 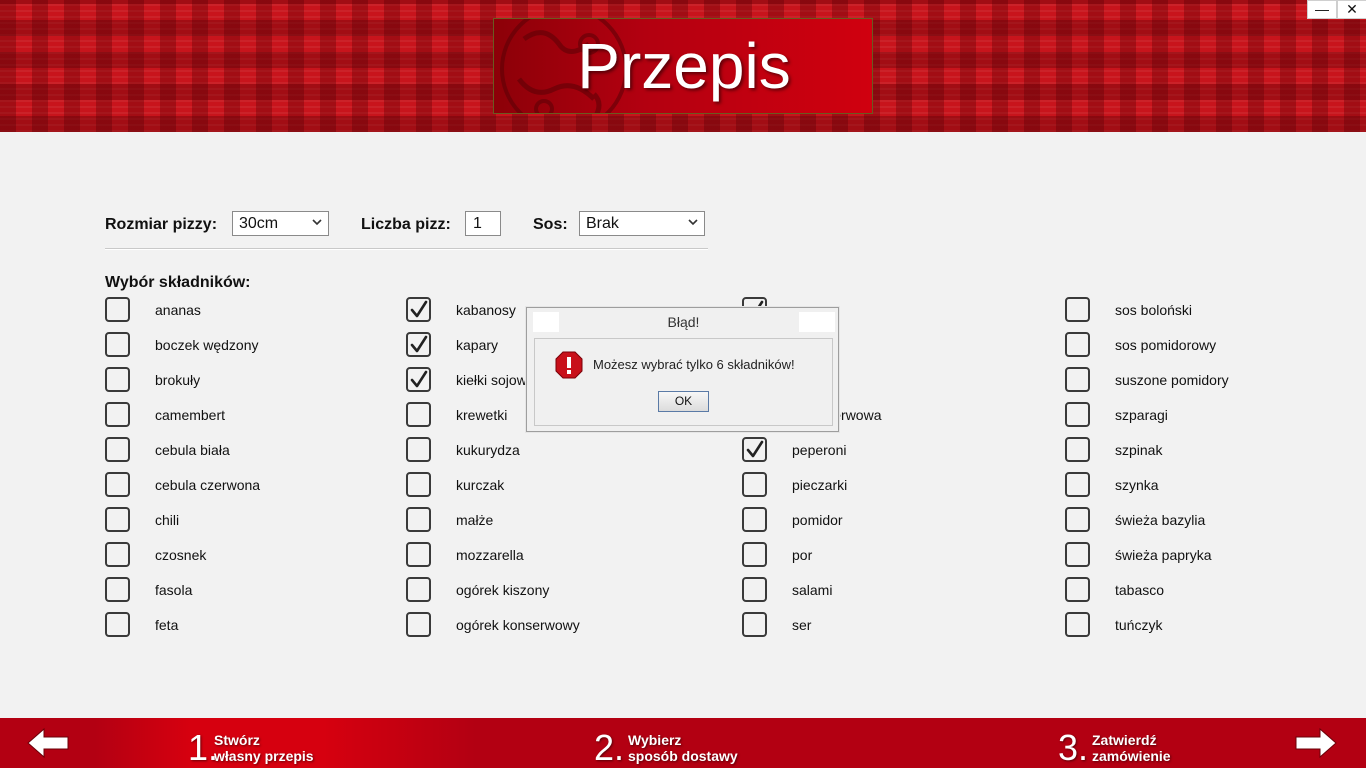 What do you see at coordinates (482, 415) in the screenshot?
I see `ingredient-label: krewetki` at bounding box center [482, 415].